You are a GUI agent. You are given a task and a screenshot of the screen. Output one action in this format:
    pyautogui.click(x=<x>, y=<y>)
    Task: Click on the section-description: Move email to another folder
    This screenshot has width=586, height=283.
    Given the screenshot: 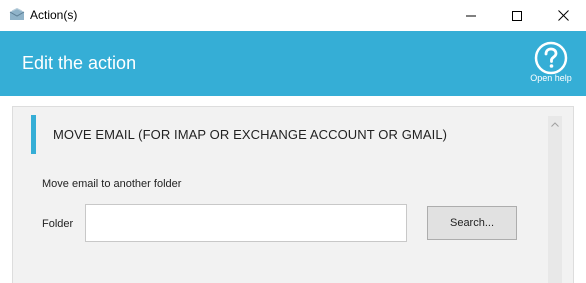 What is the action you would take?
    pyautogui.click(x=112, y=184)
    